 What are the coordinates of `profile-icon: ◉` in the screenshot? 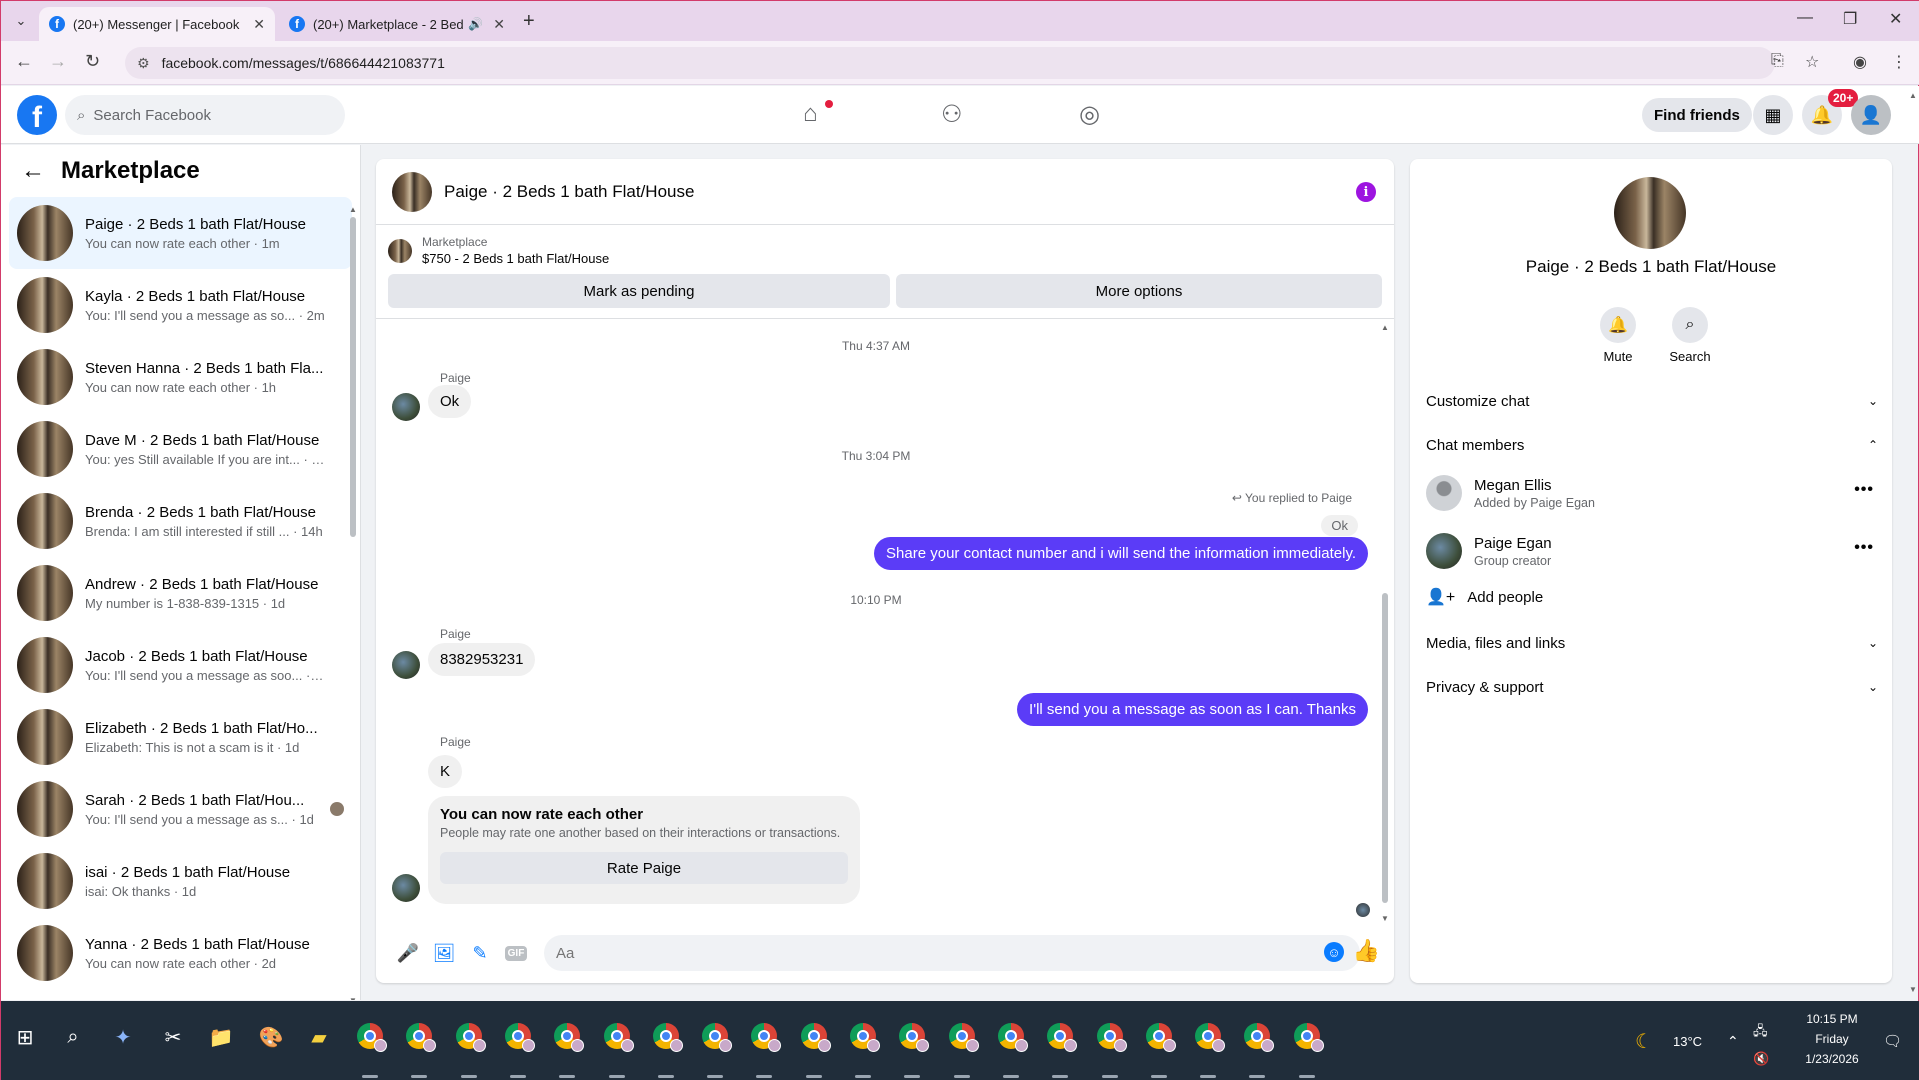 It's located at (1860, 62).